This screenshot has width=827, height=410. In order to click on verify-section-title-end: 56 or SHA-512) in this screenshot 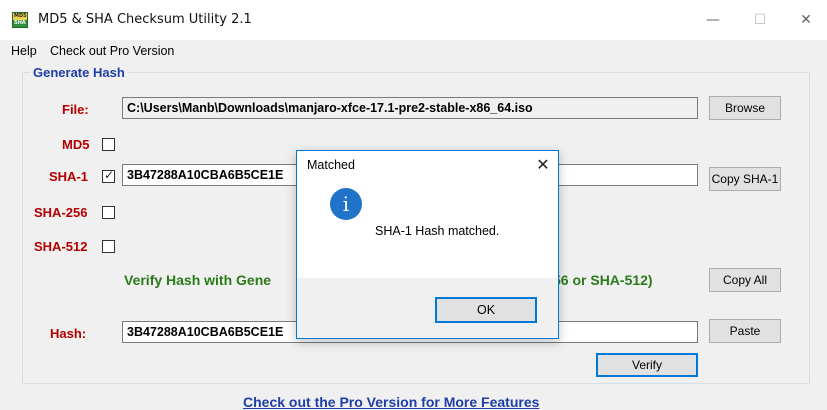, I will do `click(603, 280)`.